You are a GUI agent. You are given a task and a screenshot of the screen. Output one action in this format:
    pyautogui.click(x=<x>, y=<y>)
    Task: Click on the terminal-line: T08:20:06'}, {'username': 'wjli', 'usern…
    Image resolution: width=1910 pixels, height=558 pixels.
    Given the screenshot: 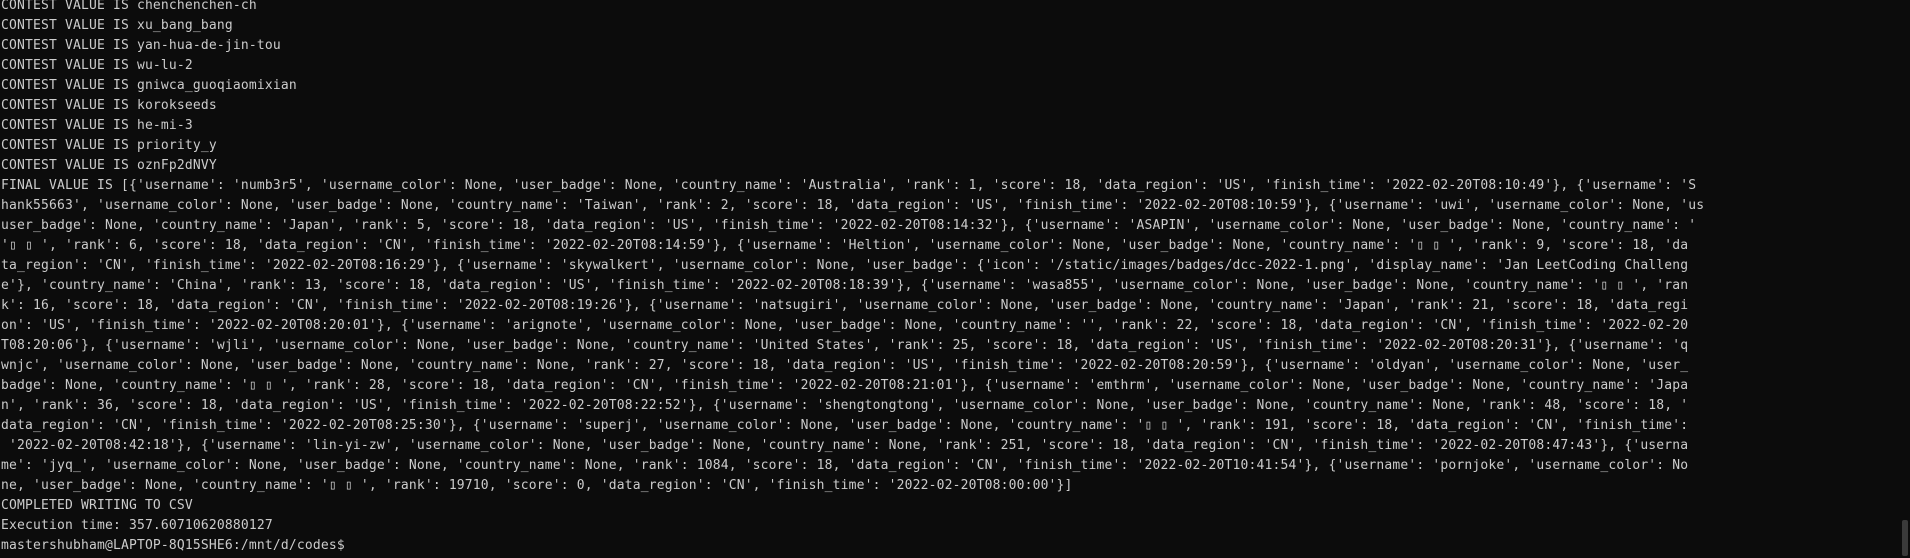 What is the action you would take?
    pyautogui.click(x=845, y=345)
    